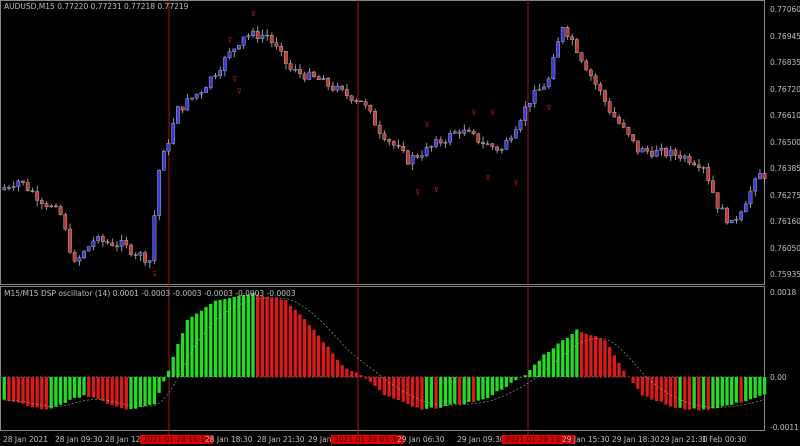 Image resolution: width=800 pixels, height=446 pixels. What do you see at coordinates (785, 115) in the screenshot?
I see `price-tick-label: 0.76610` at bounding box center [785, 115].